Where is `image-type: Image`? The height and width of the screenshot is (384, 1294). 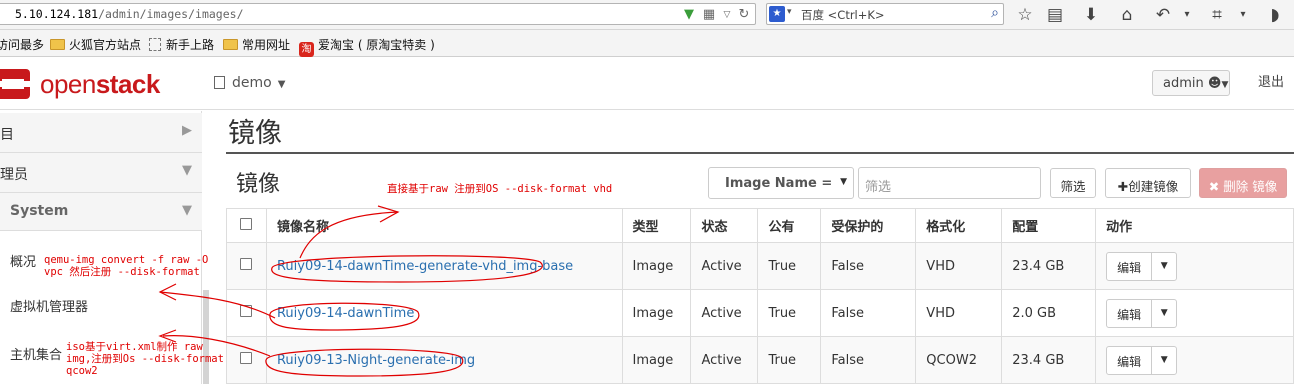 image-type: Image is located at coordinates (656, 360).